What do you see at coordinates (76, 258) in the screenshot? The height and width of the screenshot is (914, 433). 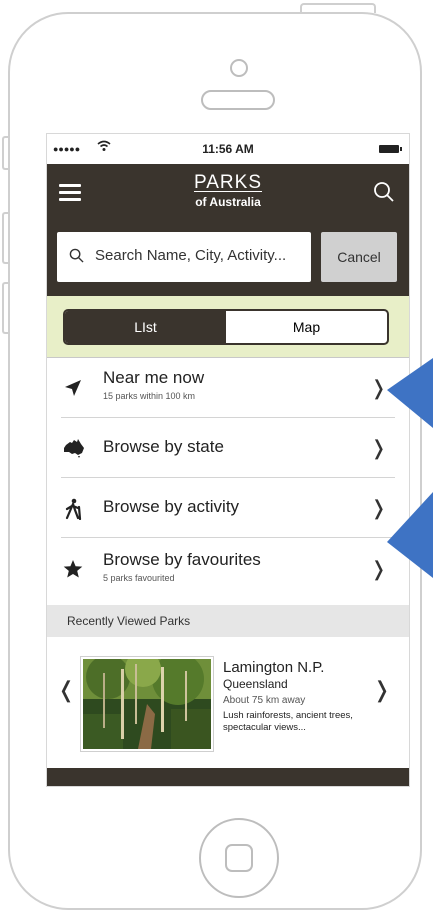 I see `search-field-icon` at bounding box center [76, 258].